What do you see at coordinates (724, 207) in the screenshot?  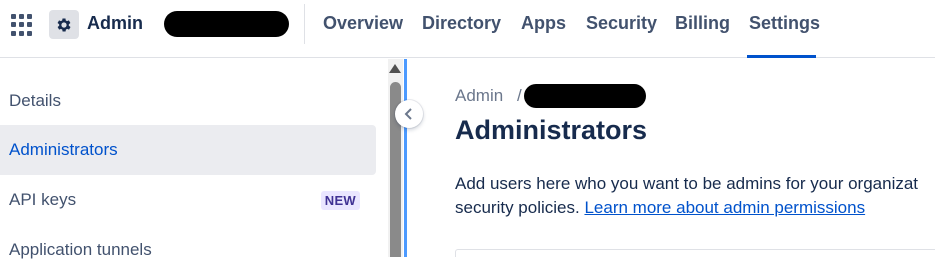 I see `learn-more-link: Learn more about admin permissions` at bounding box center [724, 207].